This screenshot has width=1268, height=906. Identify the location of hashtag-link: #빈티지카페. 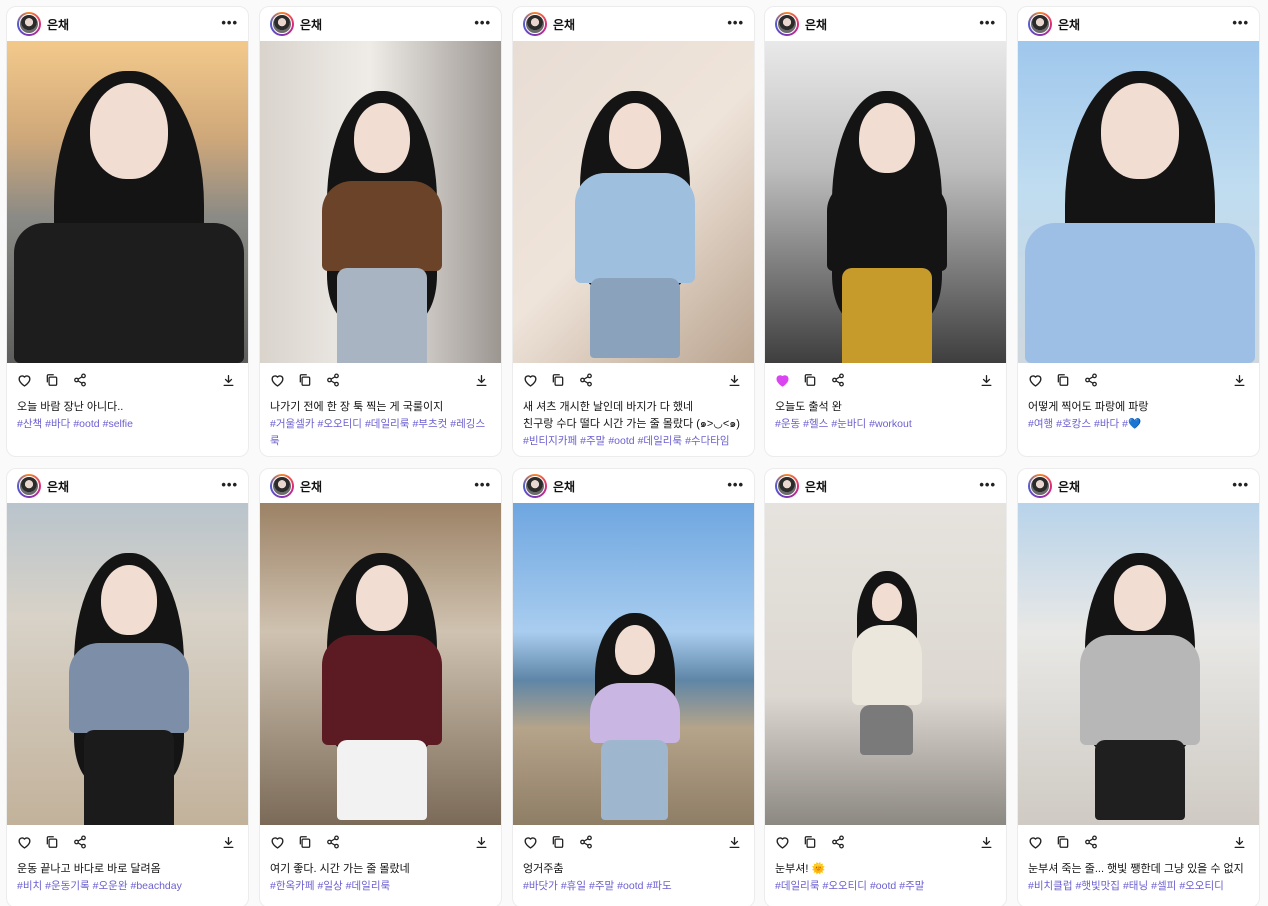
(550, 441).